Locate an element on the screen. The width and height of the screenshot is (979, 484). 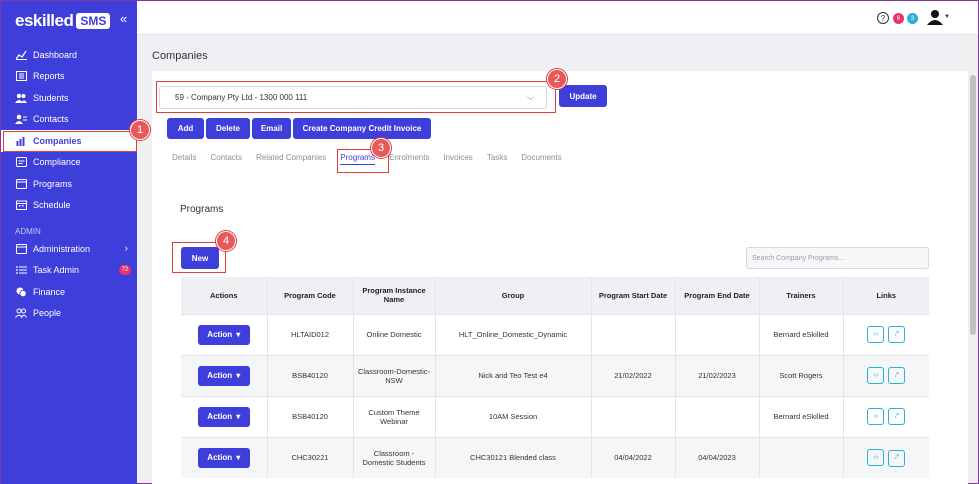
callout-number-3: 3 is located at coordinates (381, 148).